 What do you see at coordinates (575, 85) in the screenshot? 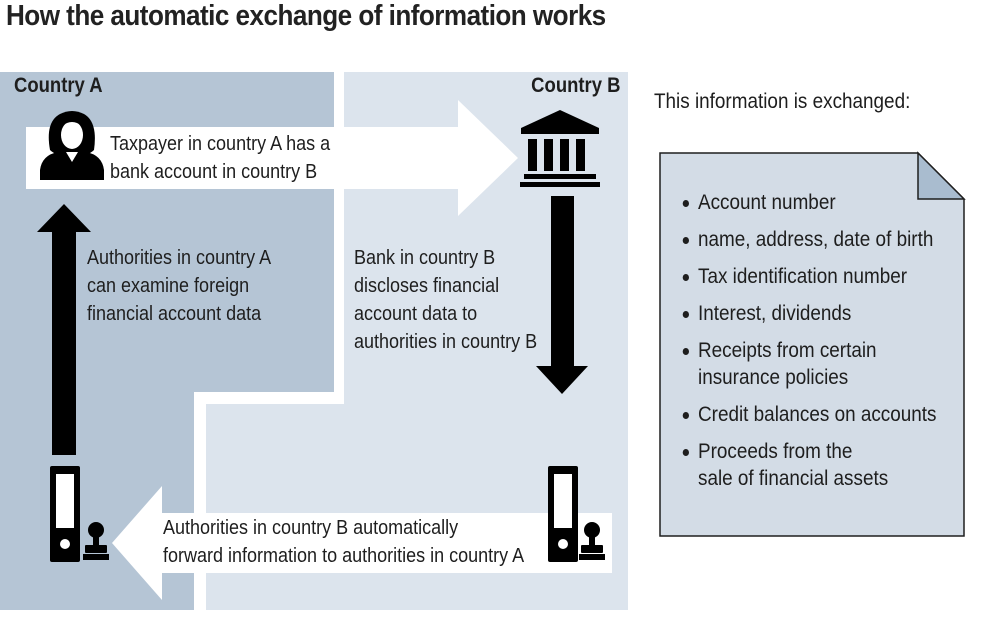
I see `country-b-label: Country B` at bounding box center [575, 85].